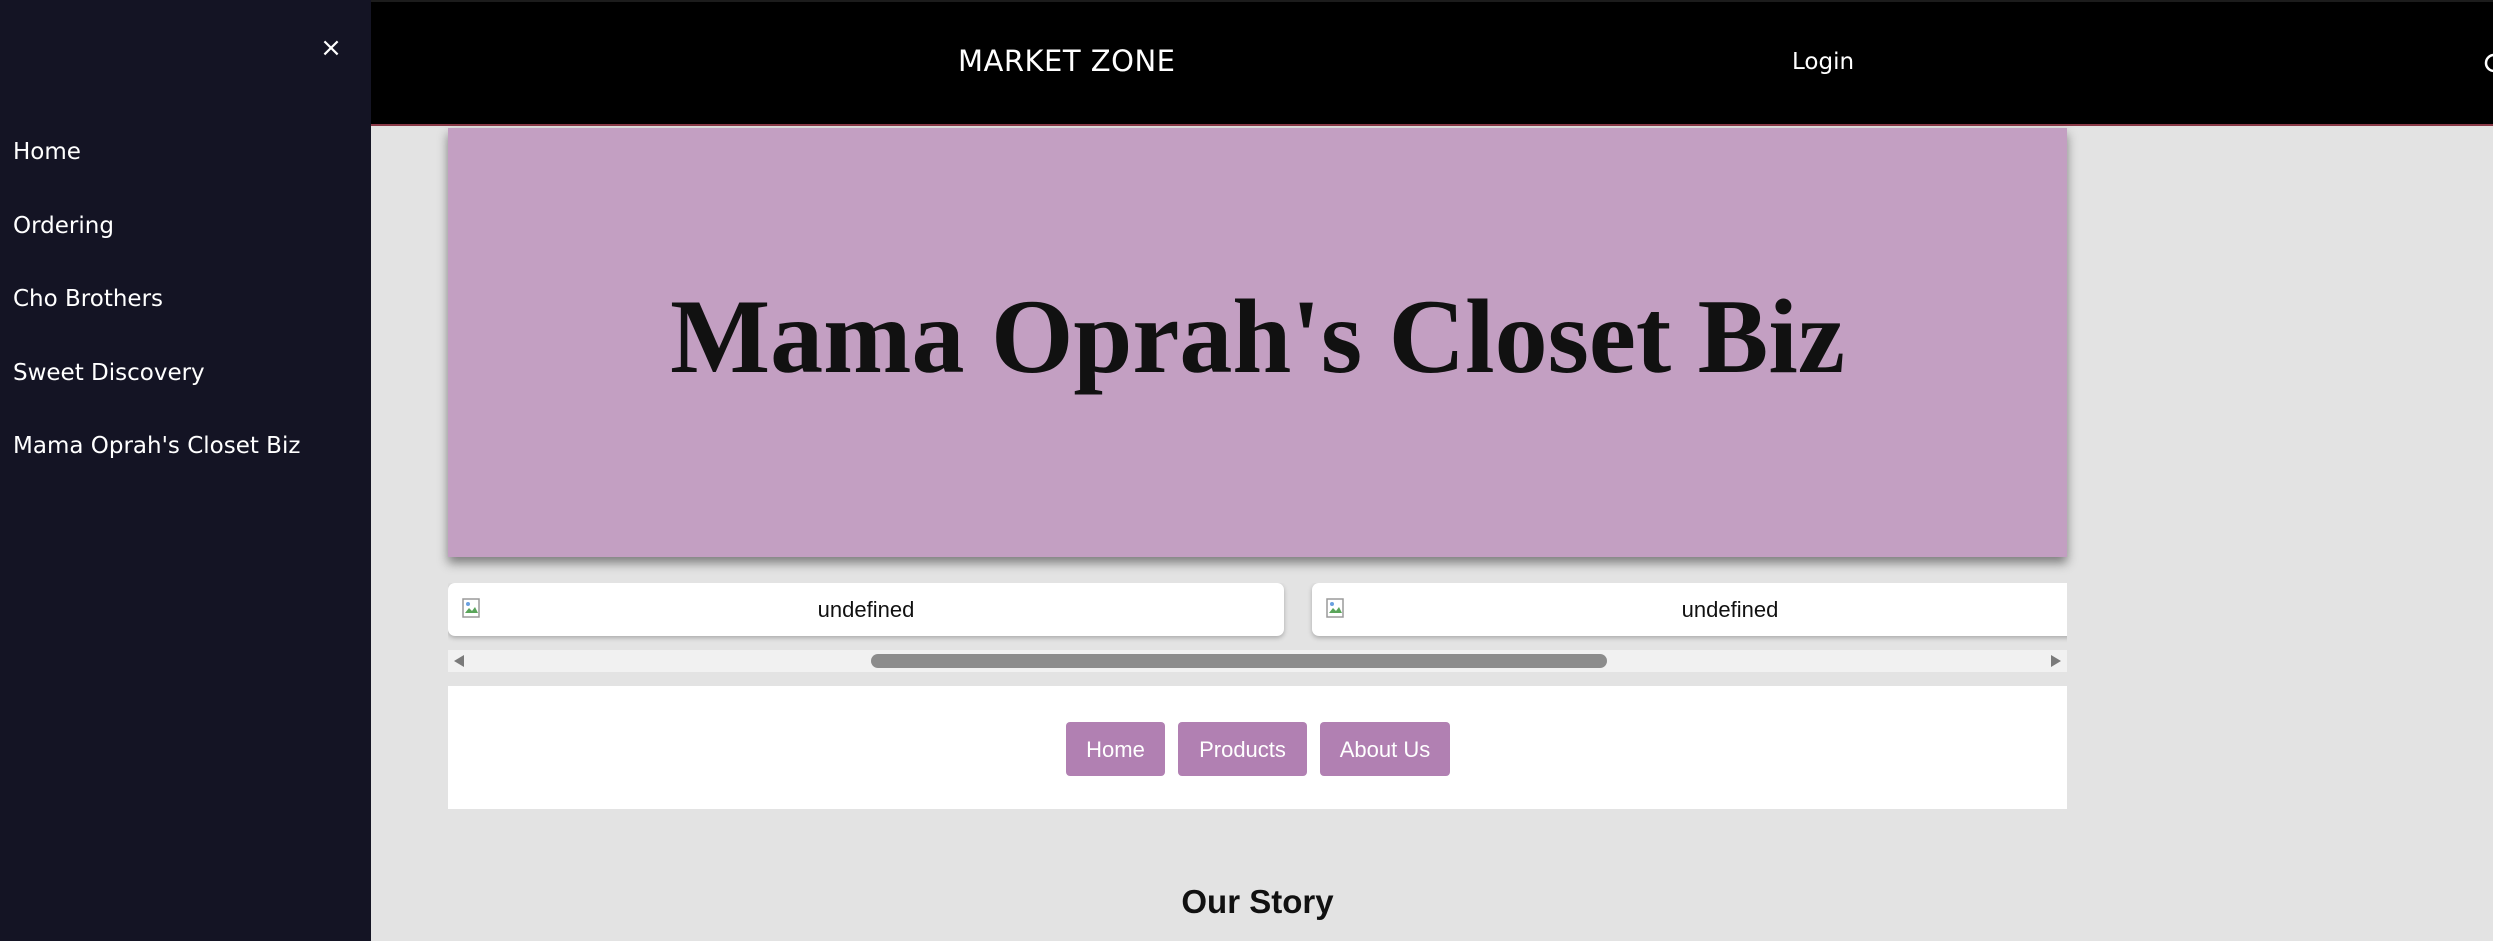  What do you see at coordinates (1115, 749) in the screenshot?
I see `home-button: Home` at bounding box center [1115, 749].